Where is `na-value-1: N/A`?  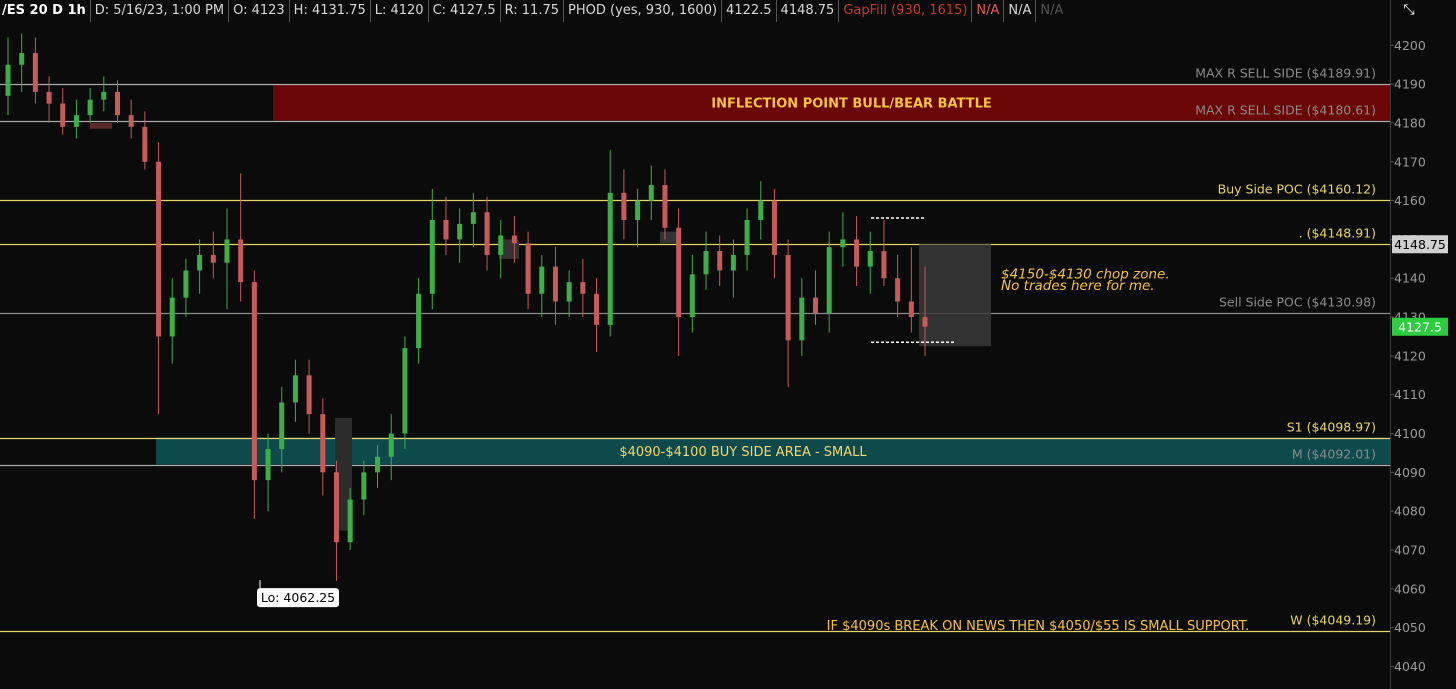
na-value-1: N/A is located at coordinates (988, 11).